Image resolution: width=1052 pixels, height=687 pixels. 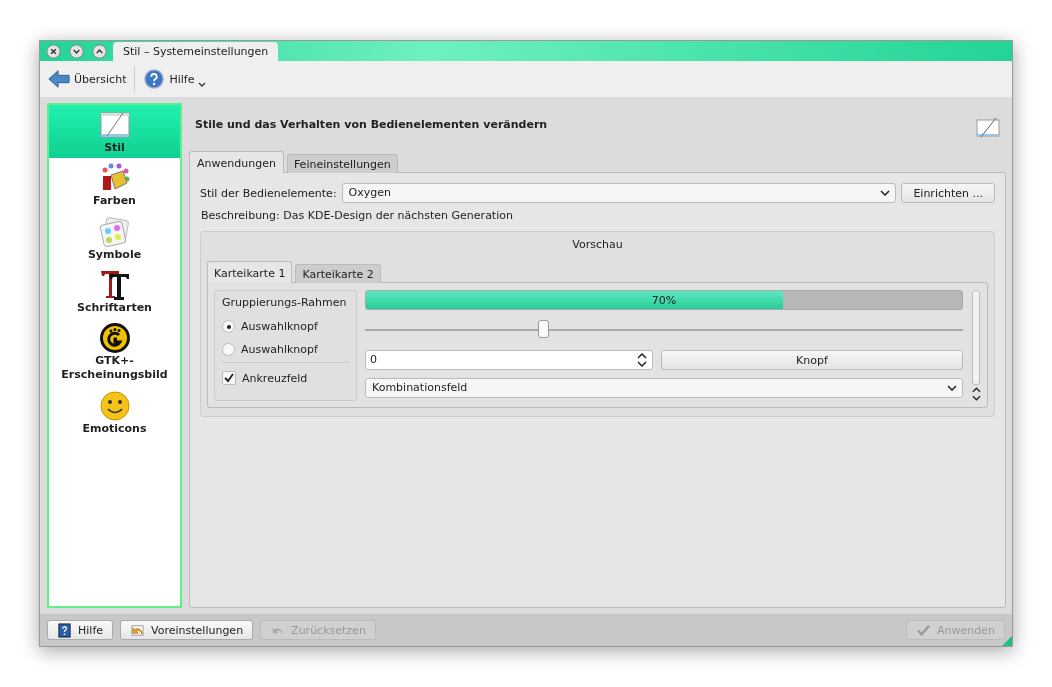 I want to click on preview-title: Vorschau, so click(x=597, y=245).